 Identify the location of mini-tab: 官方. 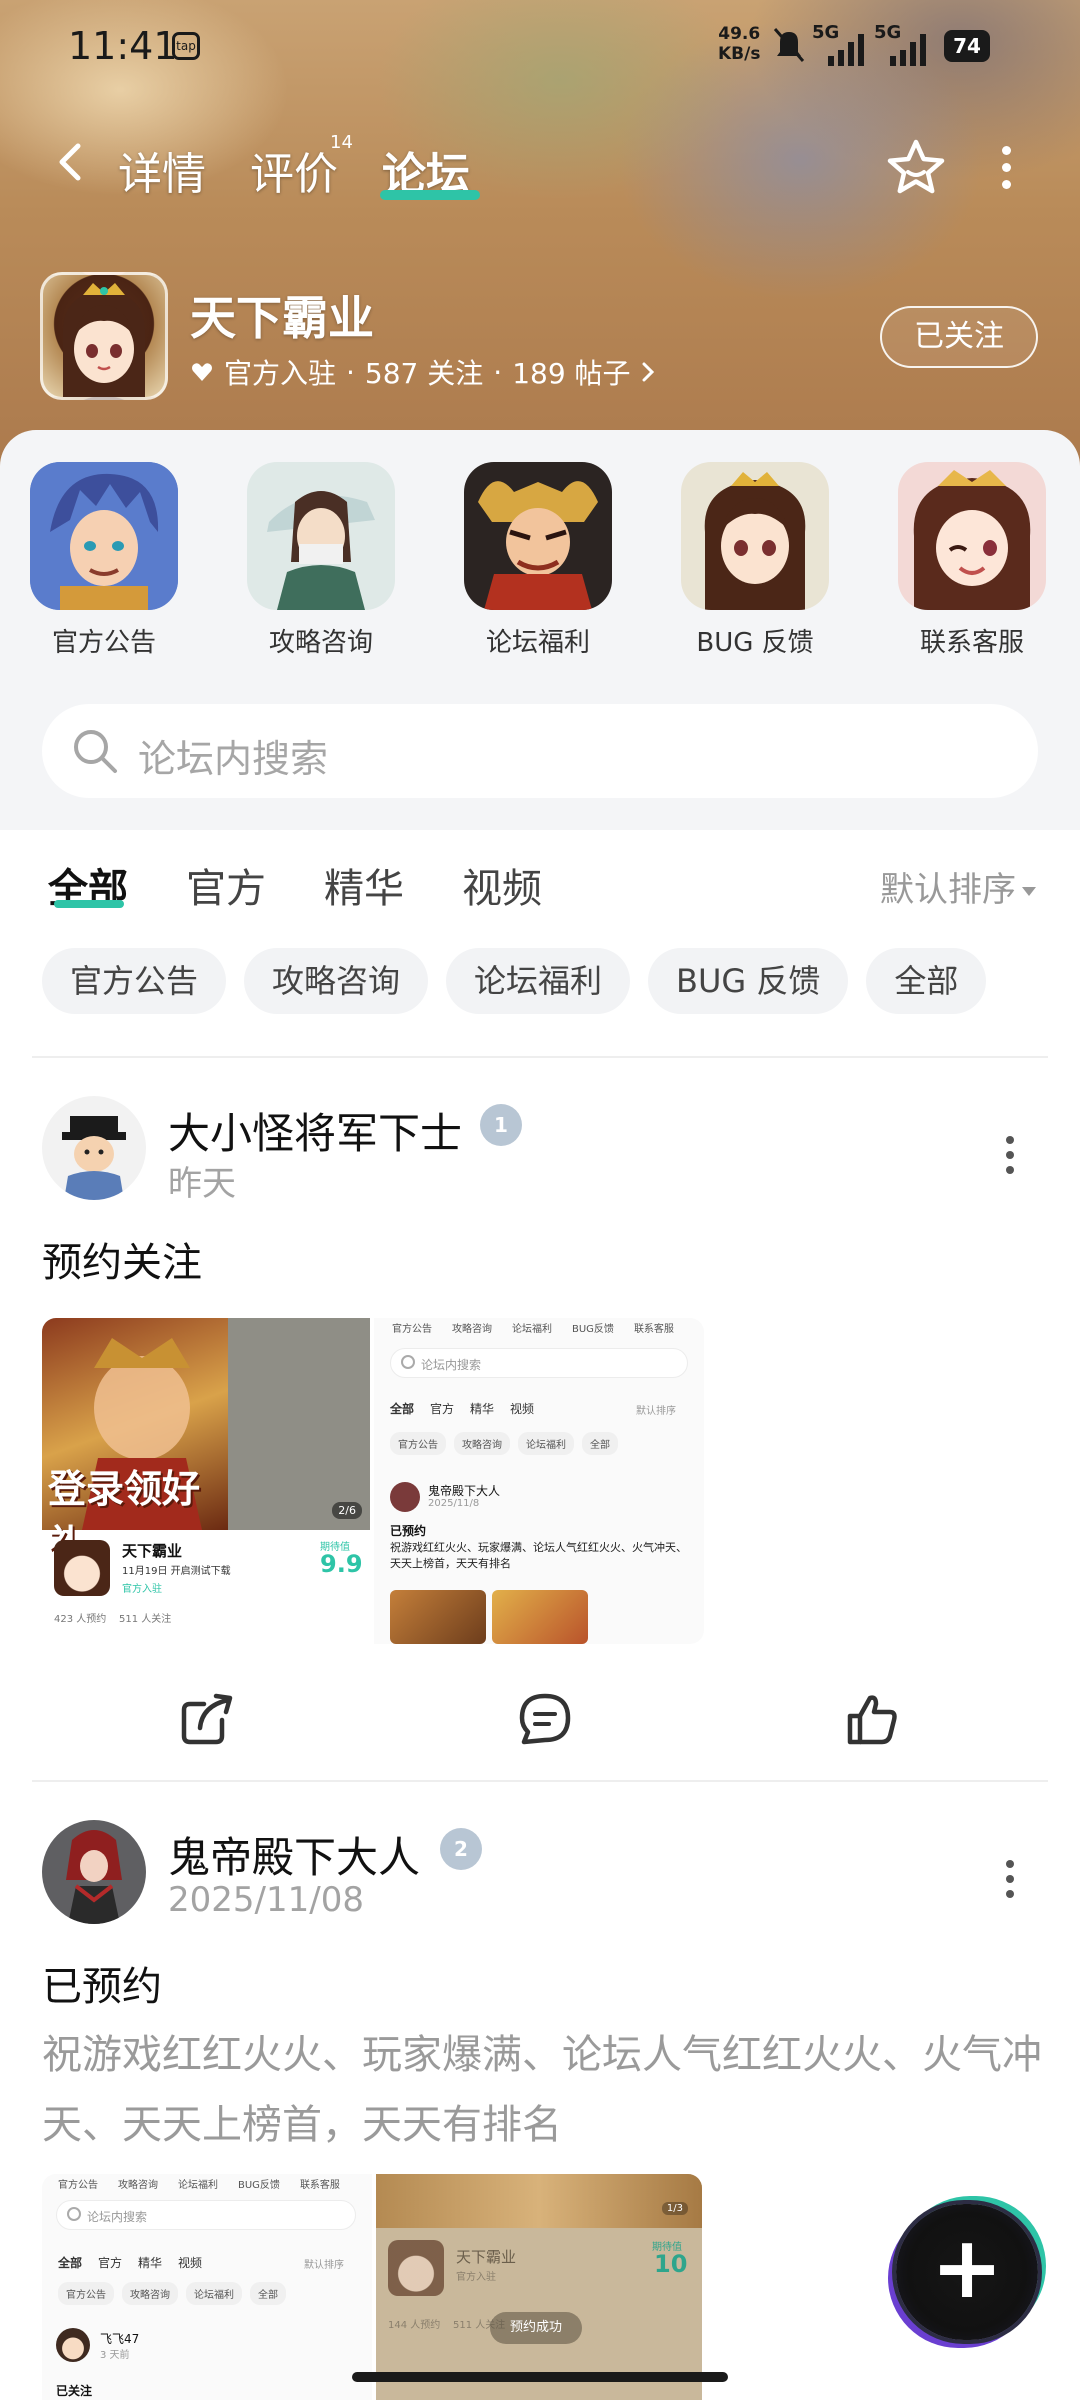
(442, 1409).